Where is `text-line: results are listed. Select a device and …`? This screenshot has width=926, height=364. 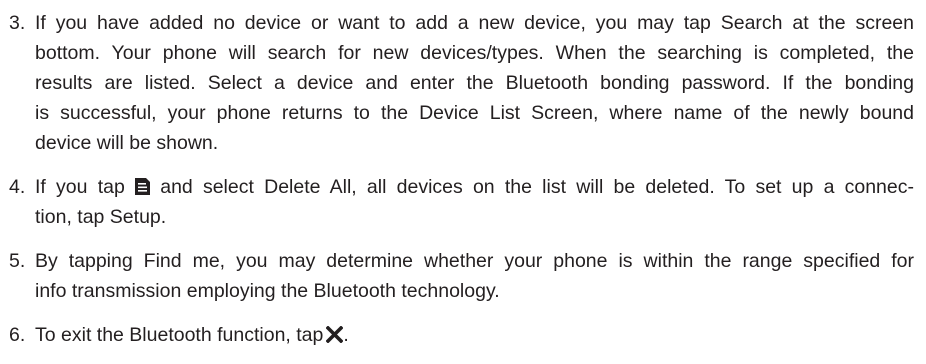
text-line: results are listed. Select a device and … is located at coordinates (474, 83).